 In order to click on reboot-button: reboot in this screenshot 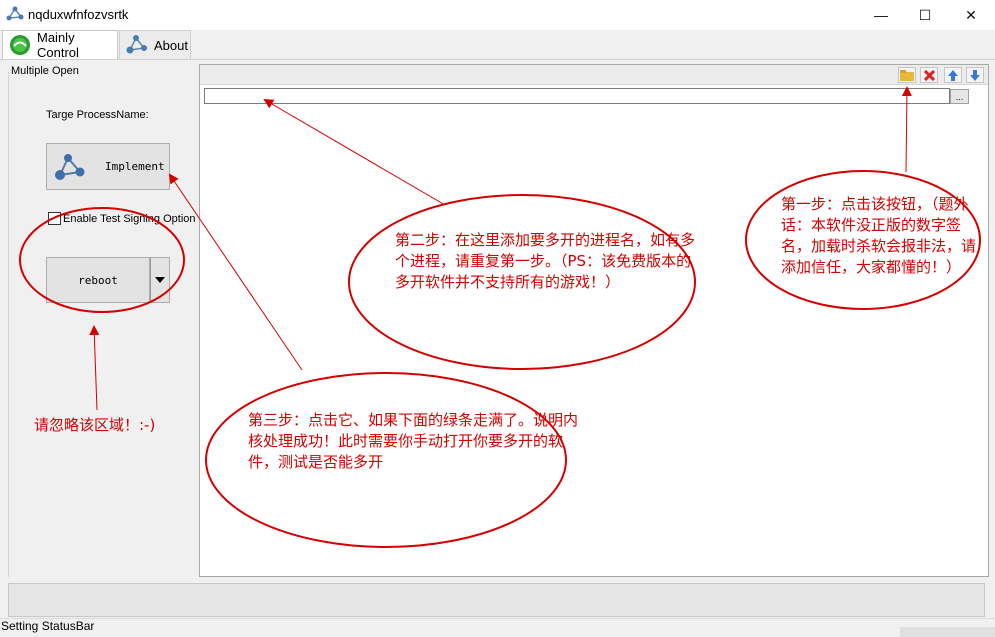, I will do `click(98, 280)`.